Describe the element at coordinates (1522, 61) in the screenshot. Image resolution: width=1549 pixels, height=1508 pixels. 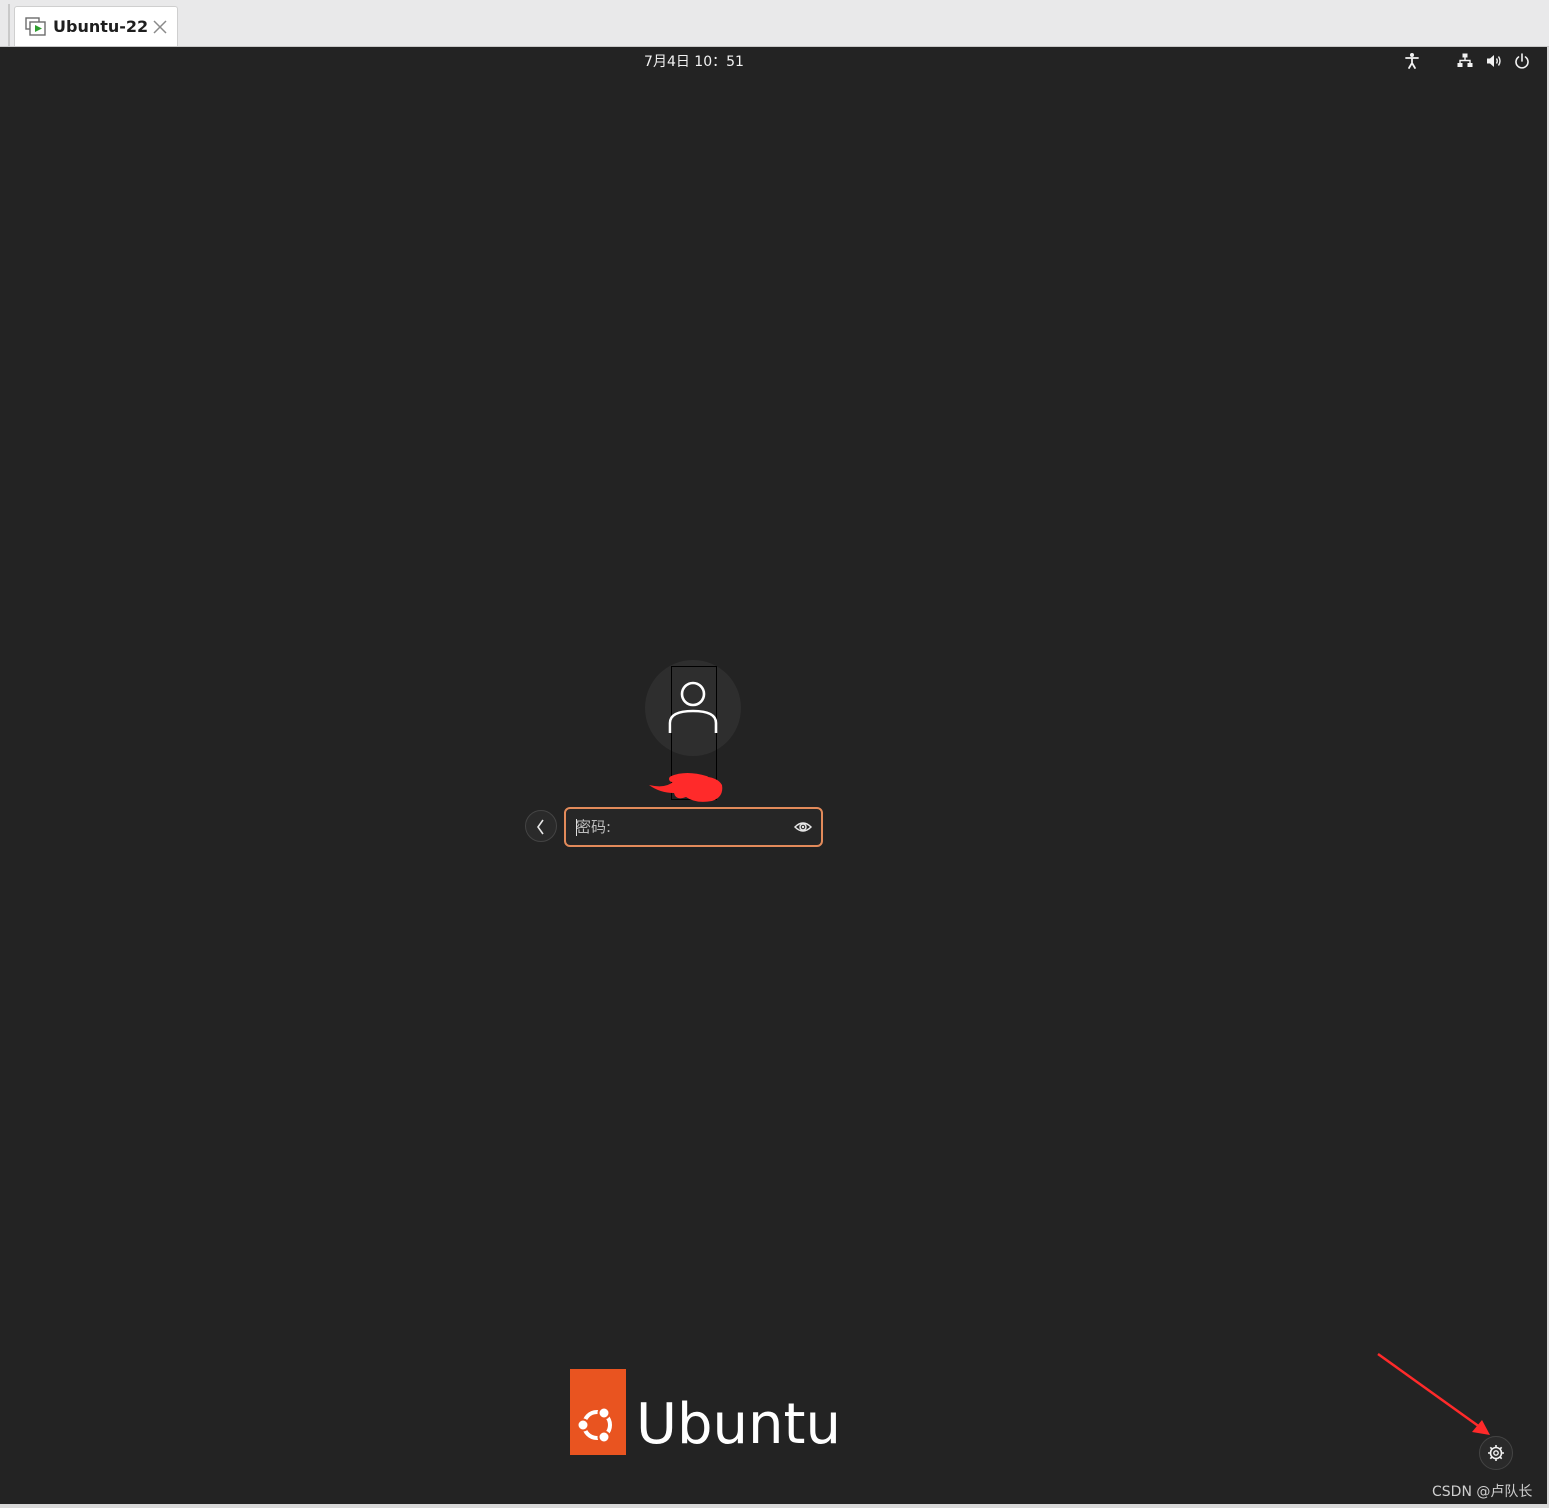
I see `power-icon` at that location.